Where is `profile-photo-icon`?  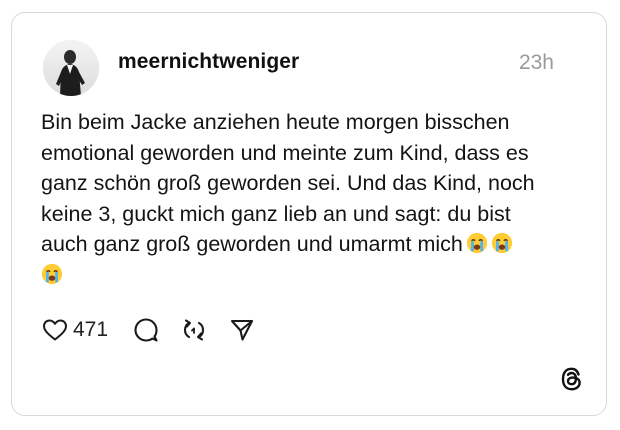
profile-photo-icon is located at coordinates (71, 68).